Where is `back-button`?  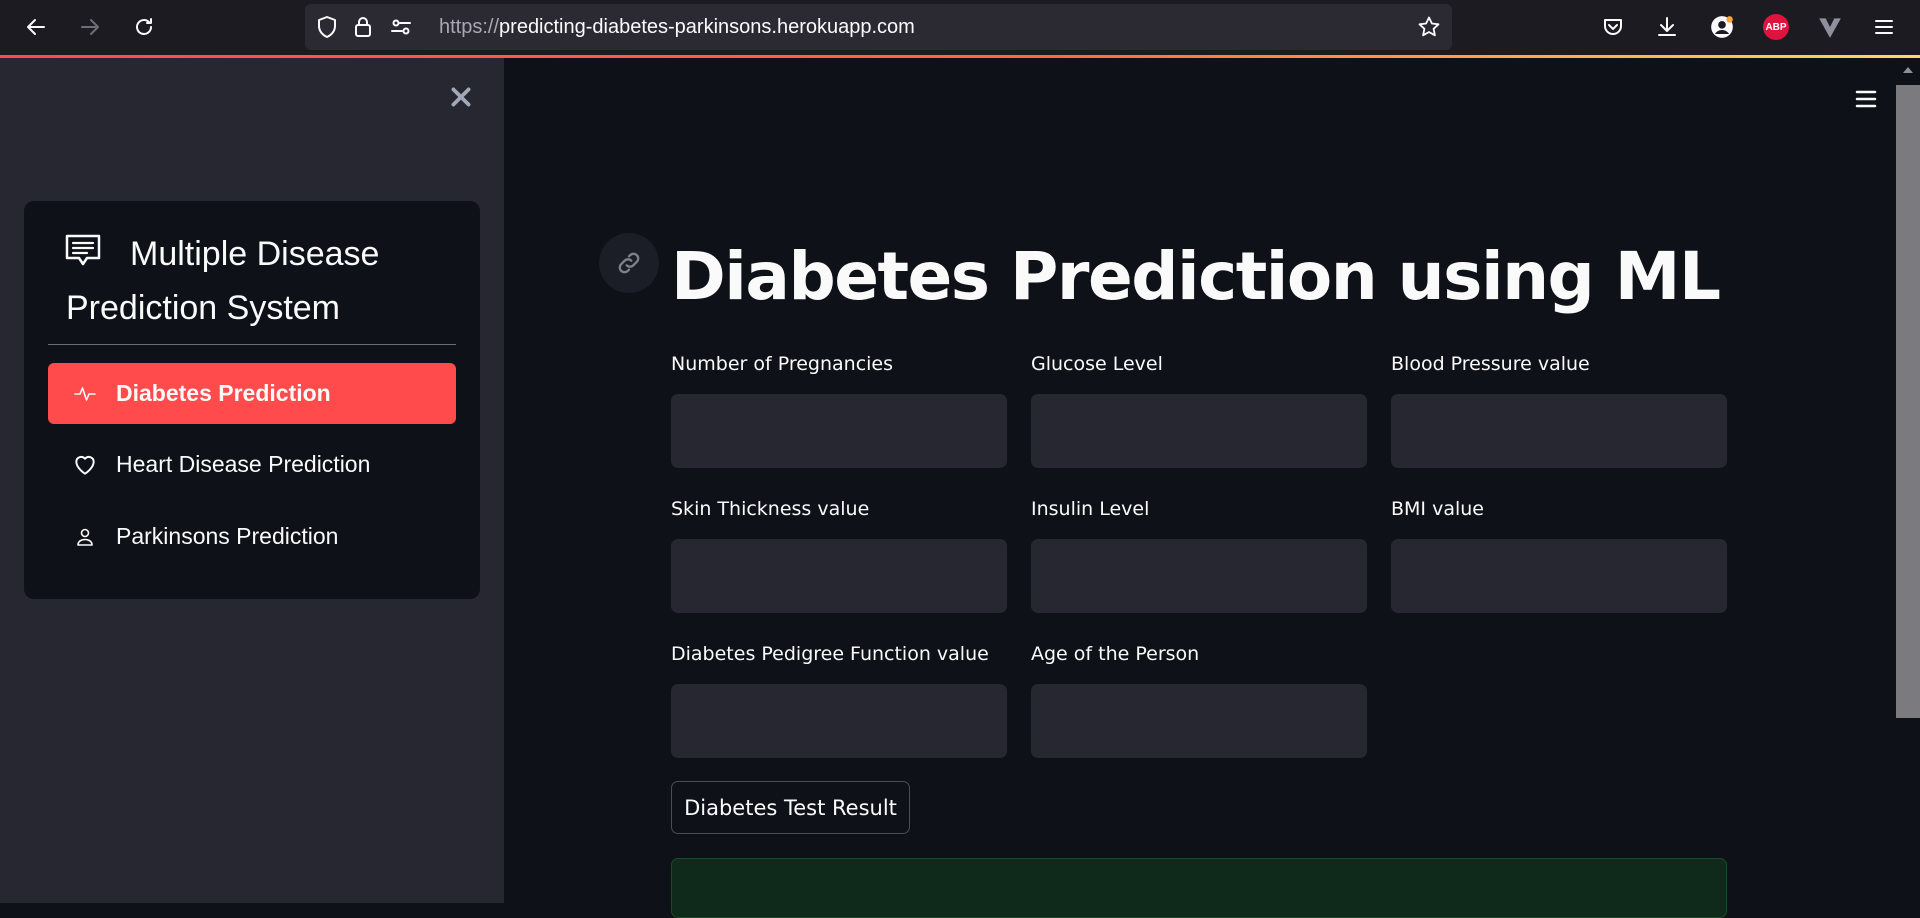 back-button is located at coordinates (36, 27).